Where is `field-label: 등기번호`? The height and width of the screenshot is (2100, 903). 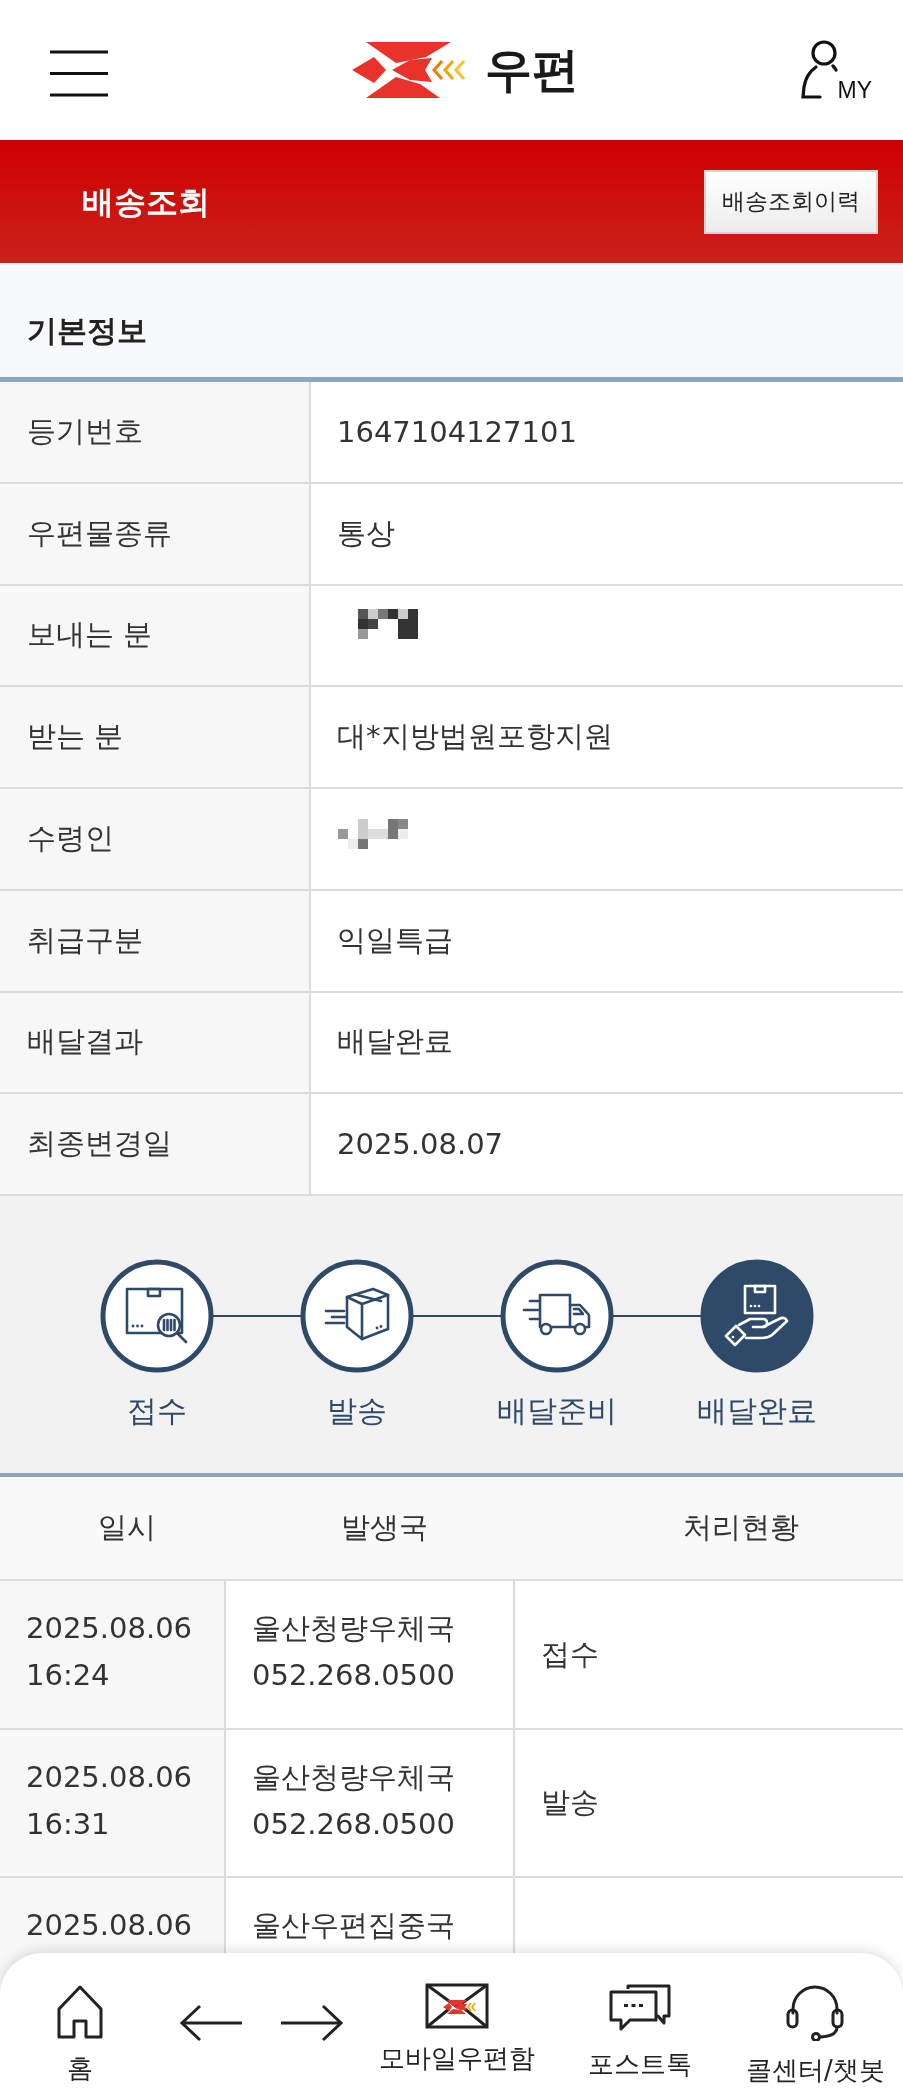
field-label: 등기번호 is located at coordinates (155, 432).